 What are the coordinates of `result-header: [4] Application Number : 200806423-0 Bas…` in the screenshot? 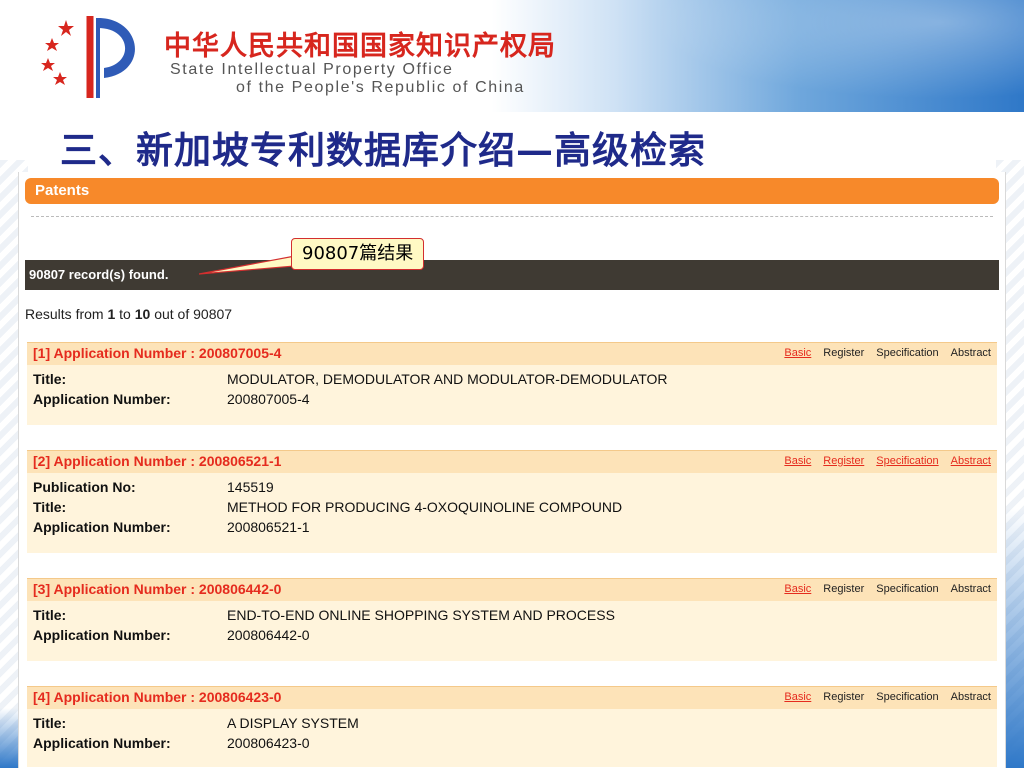 It's located at (512, 697).